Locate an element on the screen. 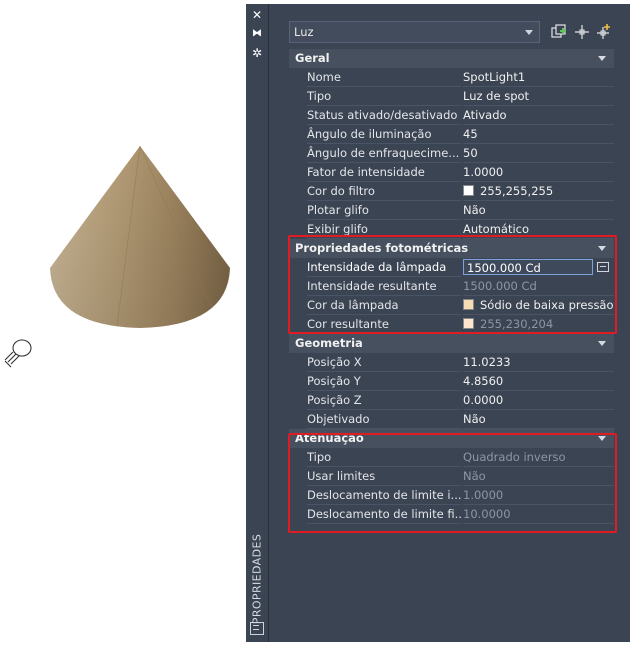  palette-title-bar: ✕ ⧓ ✲ PROPRIEDADES is located at coordinates (257, 323).